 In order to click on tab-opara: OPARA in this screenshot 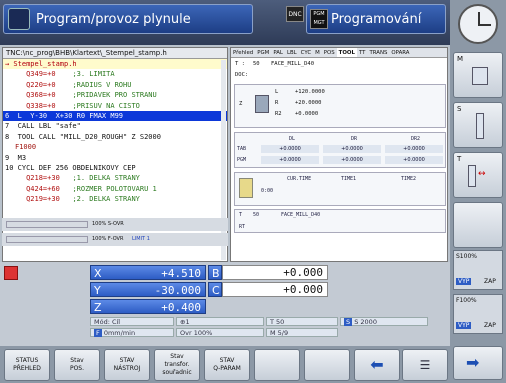, I will do `click(400, 52)`.